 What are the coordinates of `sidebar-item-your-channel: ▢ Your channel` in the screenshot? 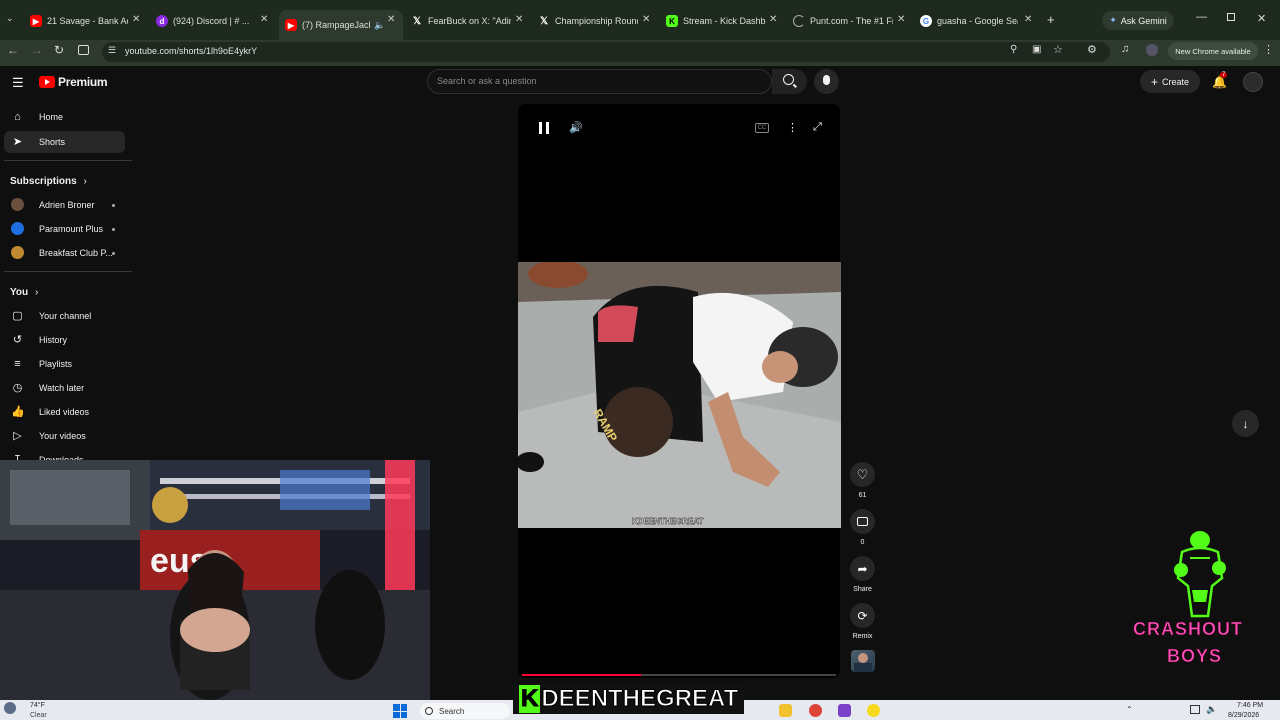 It's located at (63, 316).